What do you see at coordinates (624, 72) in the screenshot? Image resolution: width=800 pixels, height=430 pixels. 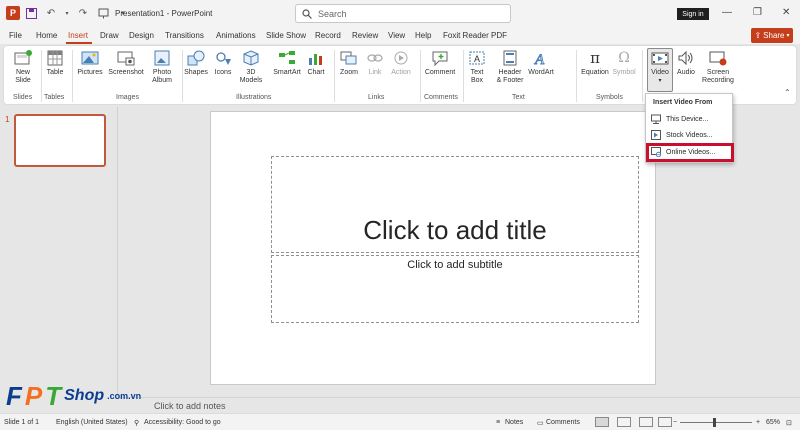 I see `symbol-label: Symbol` at bounding box center [624, 72].